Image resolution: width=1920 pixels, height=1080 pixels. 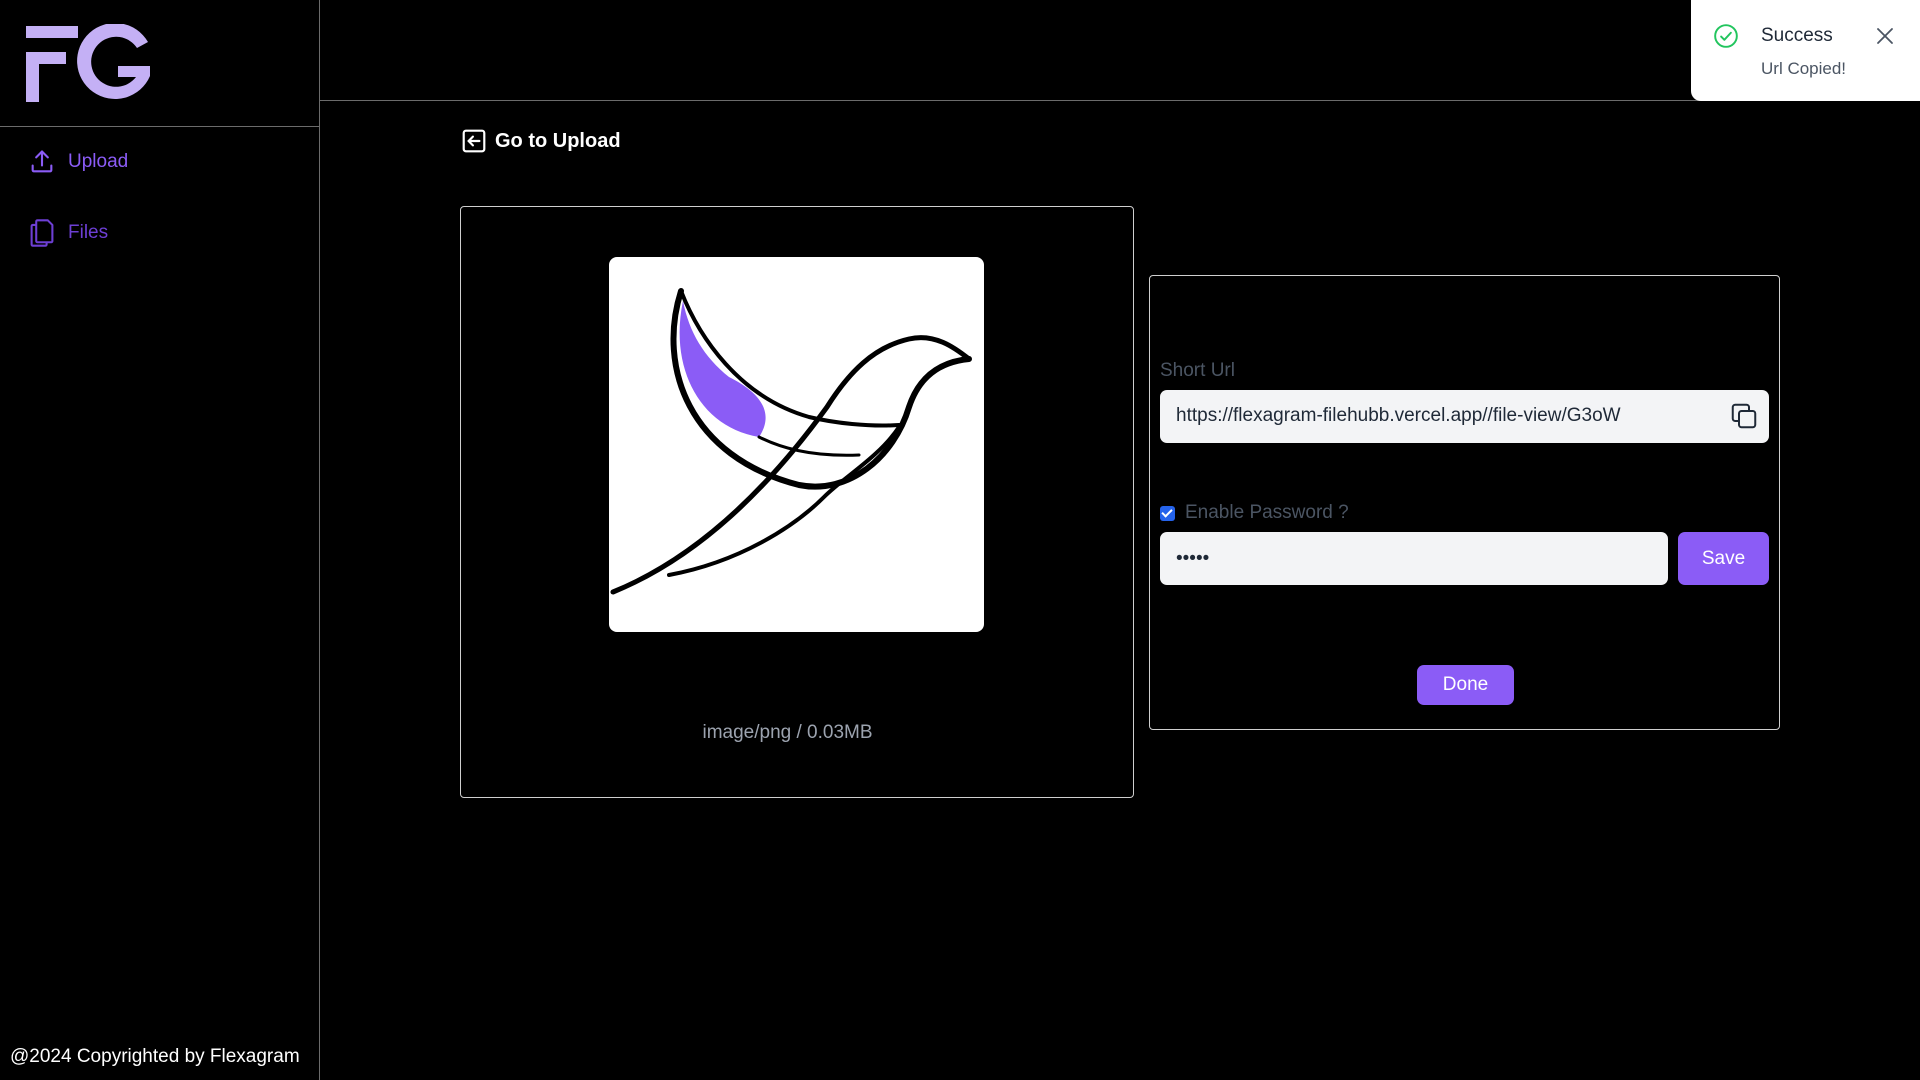 What do you see at coordinates (1197, 370) in the screenshot?
I see `short-url-label: Short Url` at bounding box center [1197, 370].